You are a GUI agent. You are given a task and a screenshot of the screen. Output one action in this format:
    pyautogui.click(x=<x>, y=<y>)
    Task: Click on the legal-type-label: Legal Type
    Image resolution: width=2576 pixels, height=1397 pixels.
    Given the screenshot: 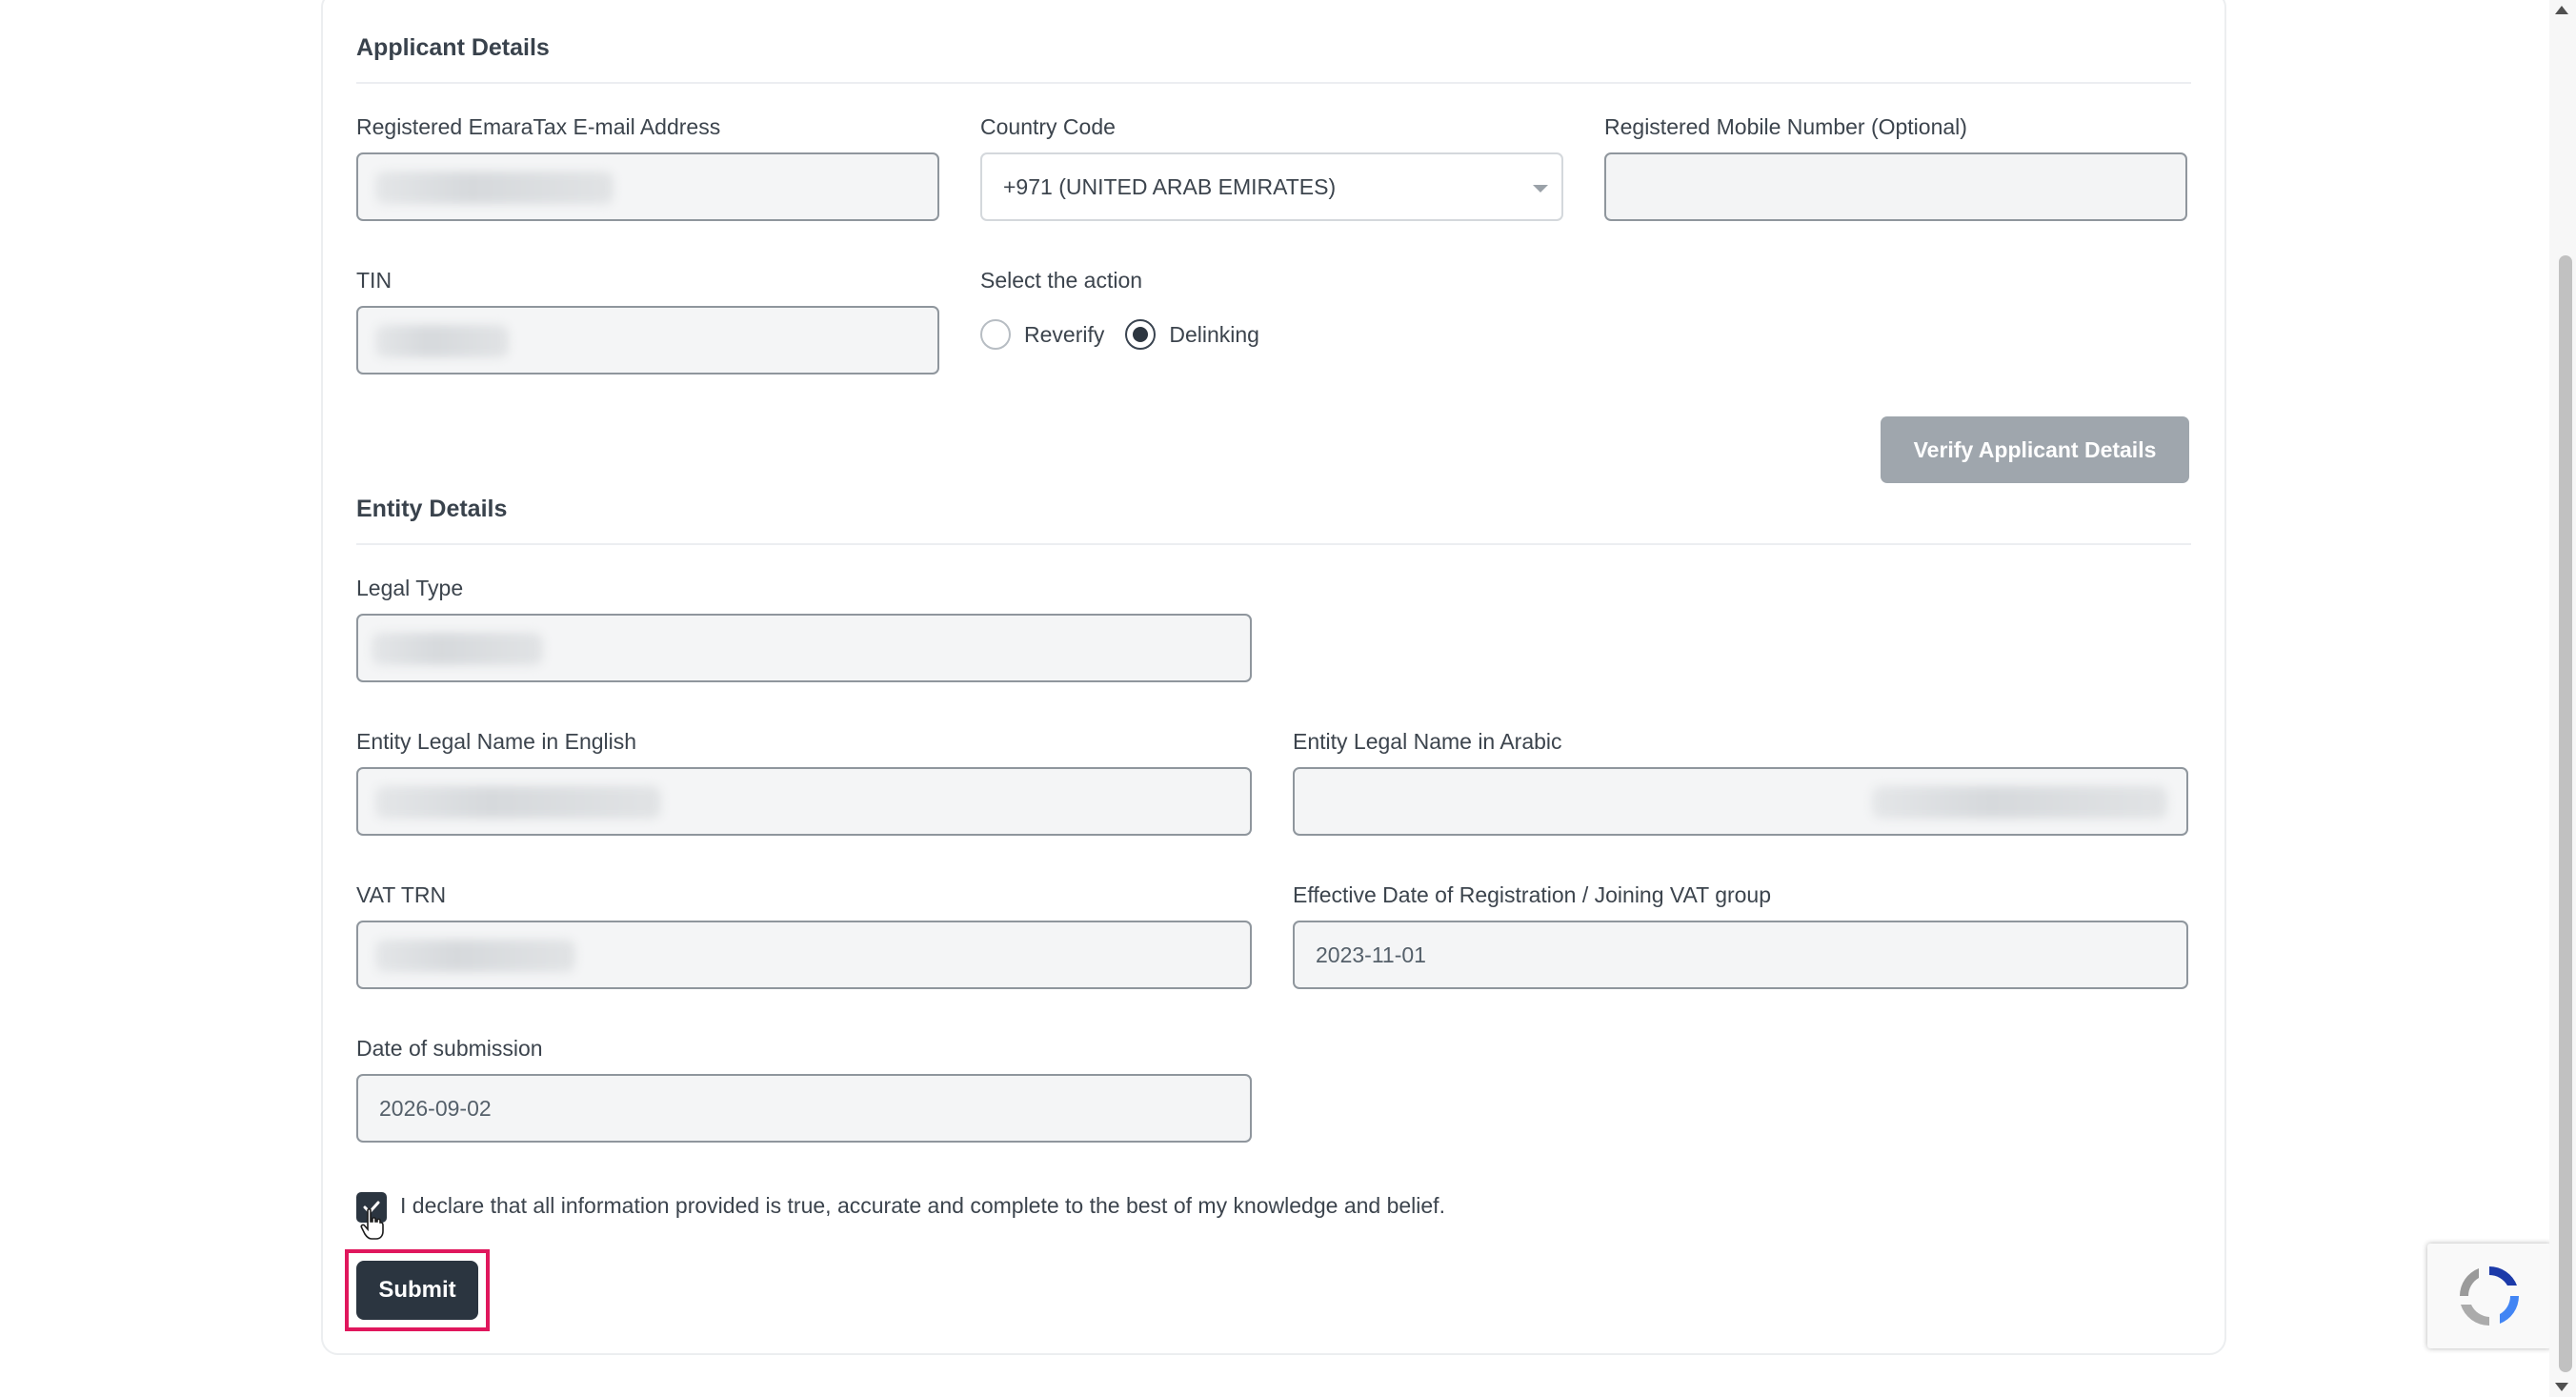 What is the action you would take?
    pyautogui.click(x=410, y=588)
    